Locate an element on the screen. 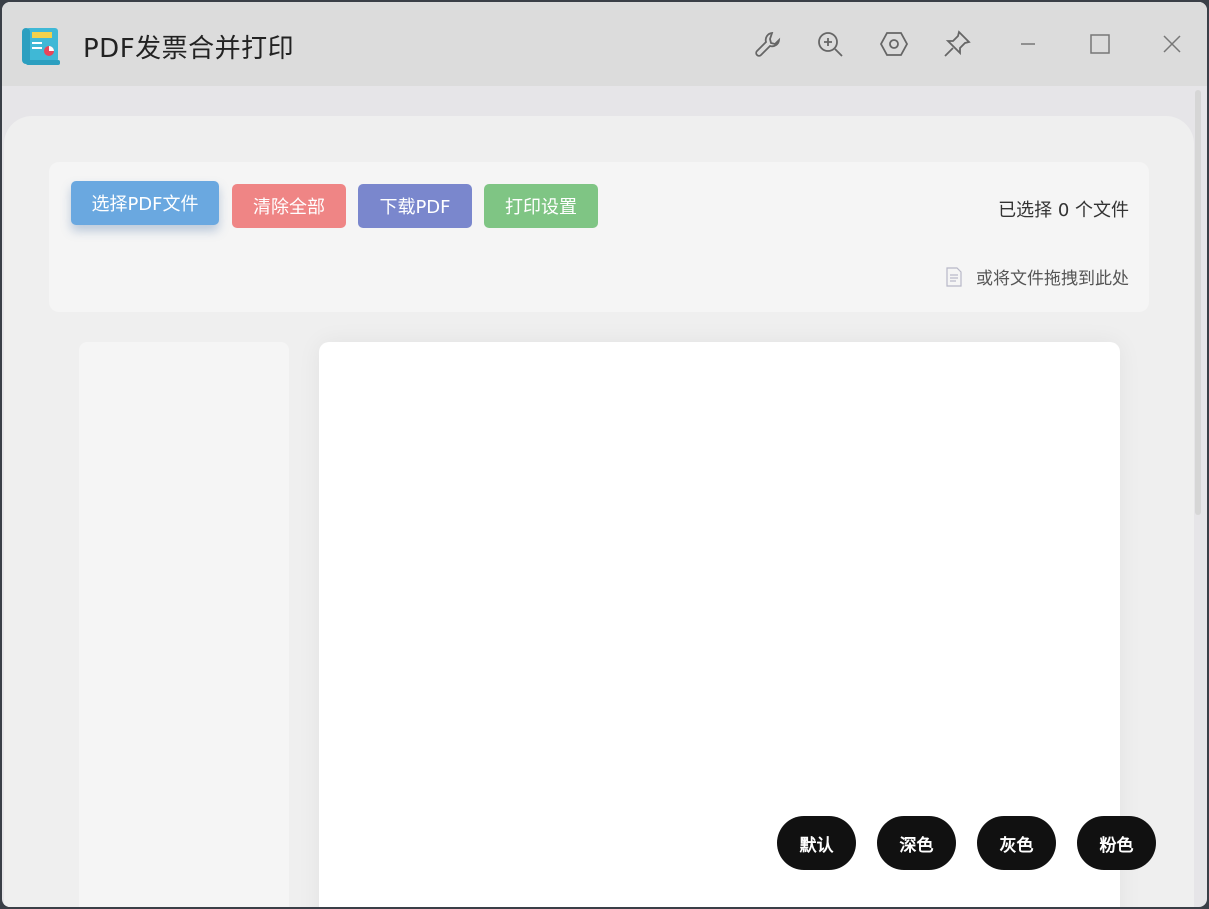 This screenshot has height=909, width=1209. app-logo-icon is located at coordinates (42, 46).